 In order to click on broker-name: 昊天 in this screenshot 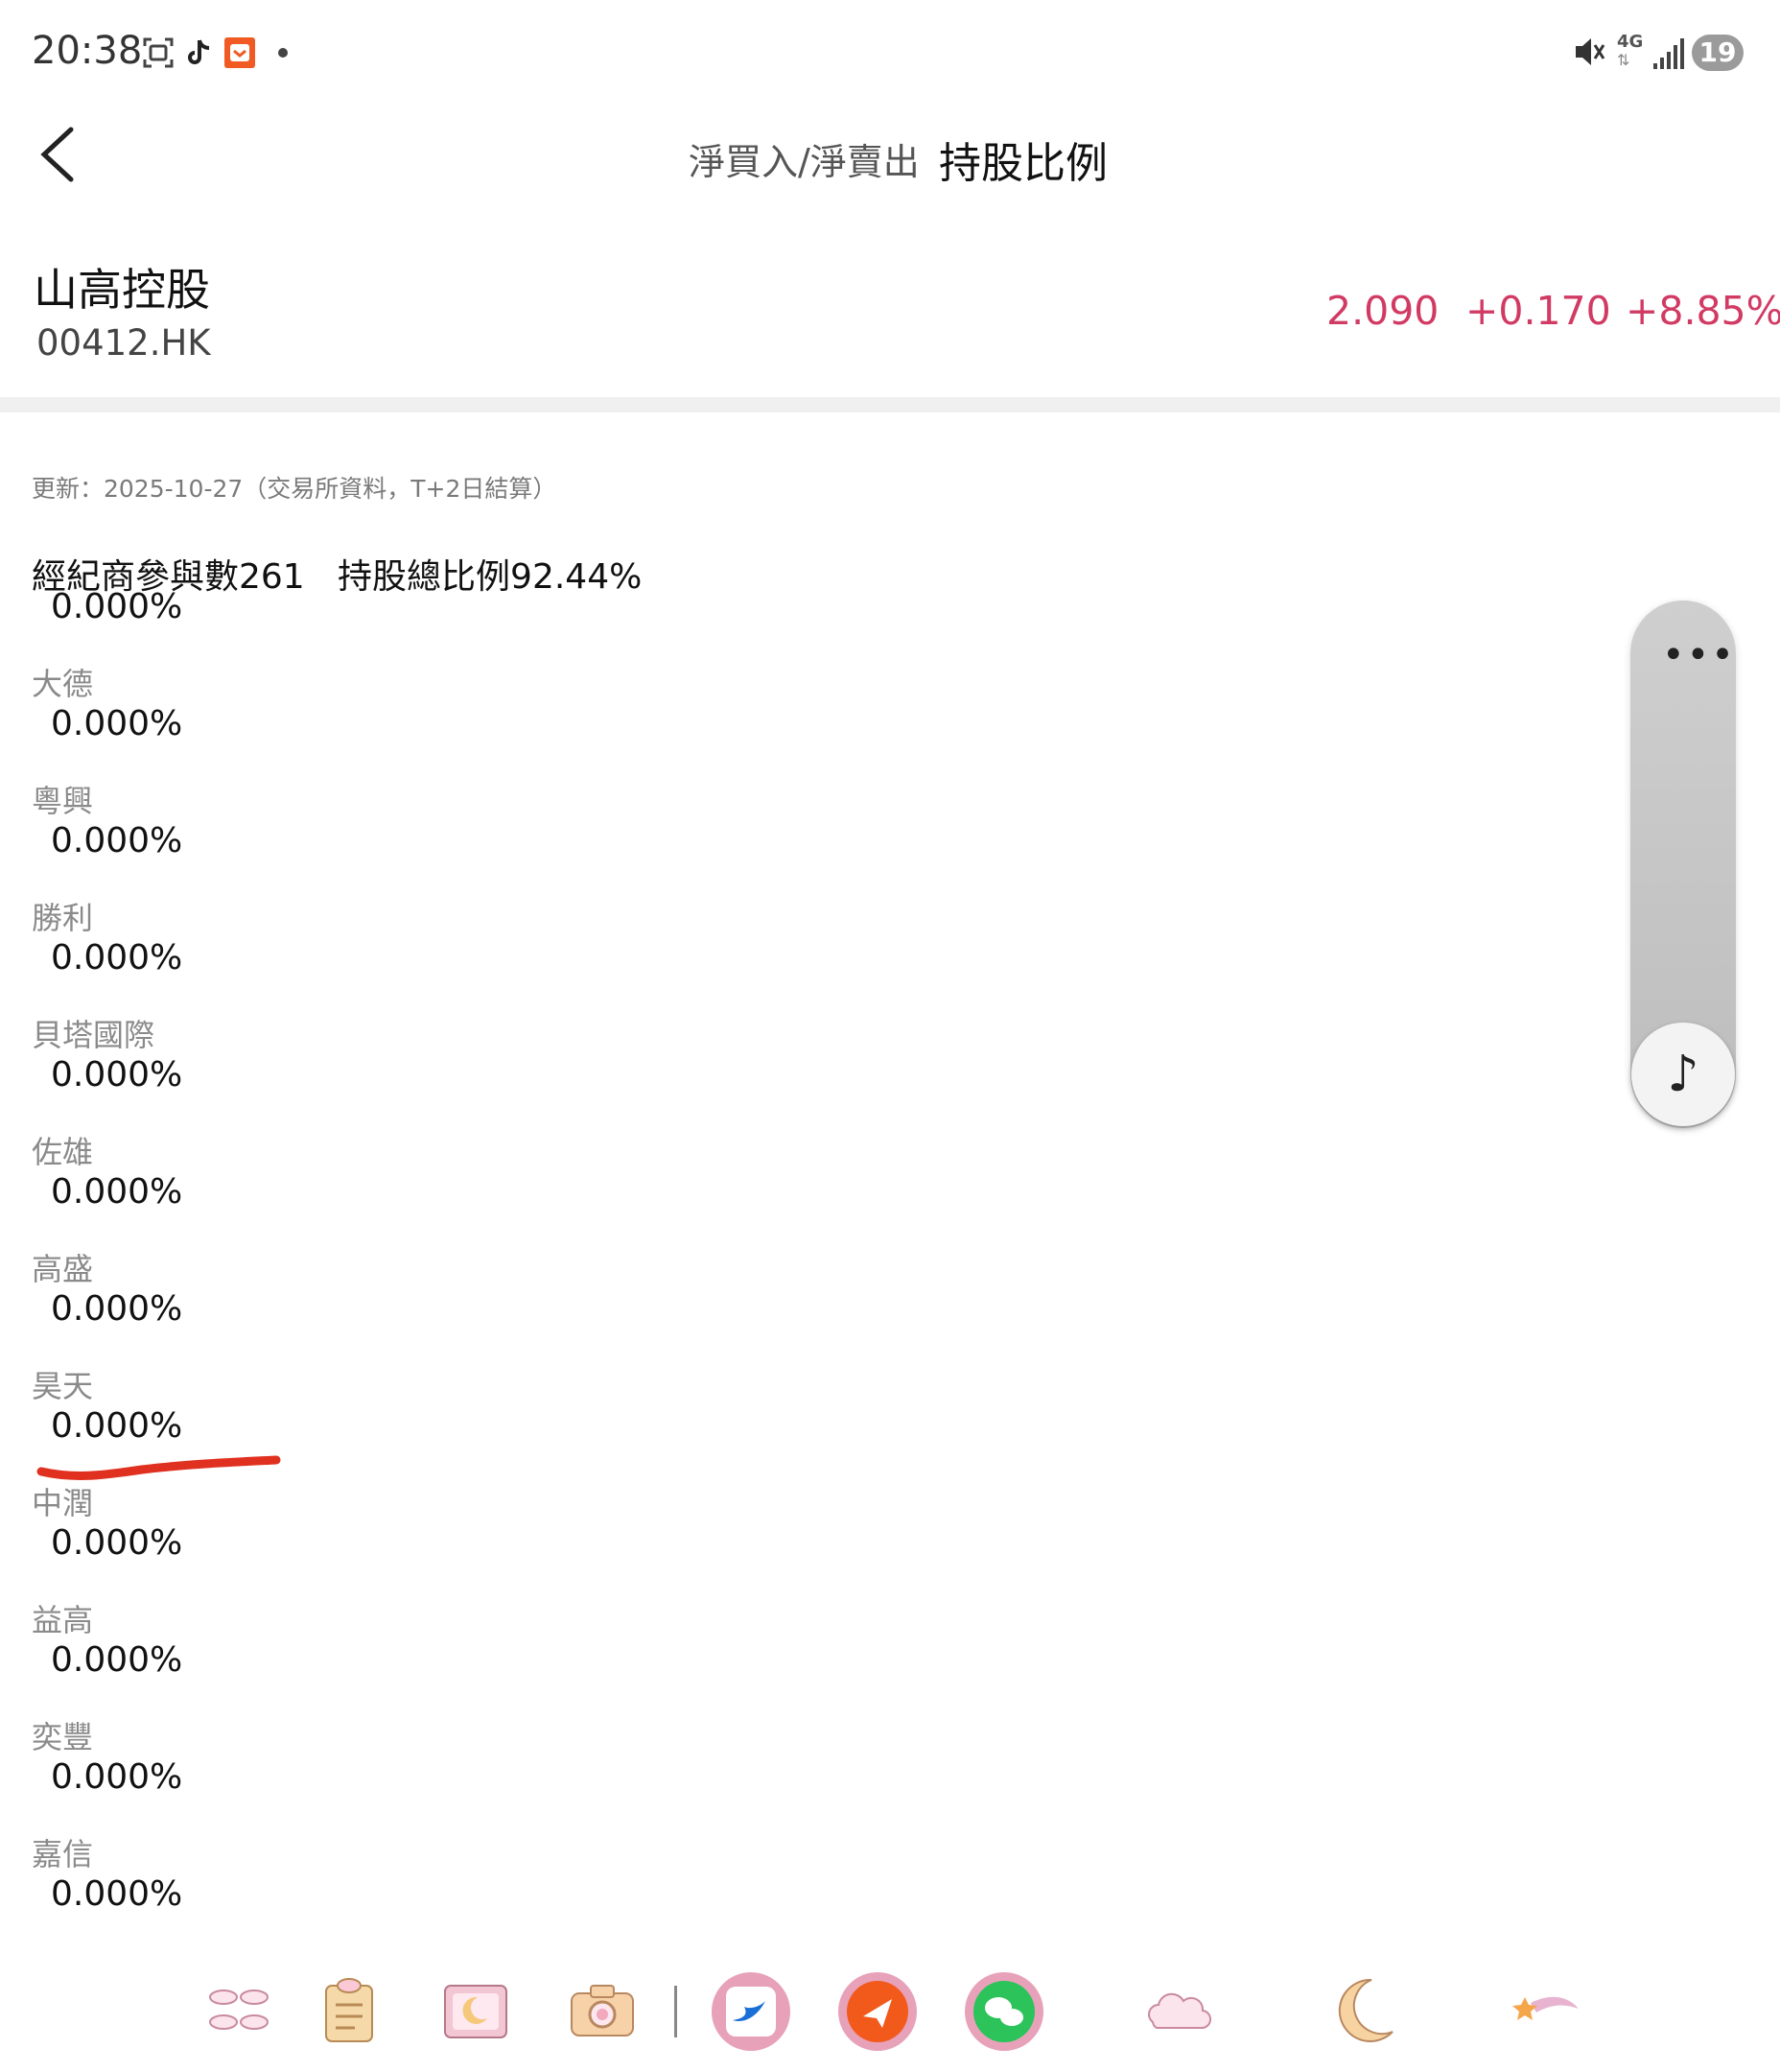, I will do `click(63, 1386)`.